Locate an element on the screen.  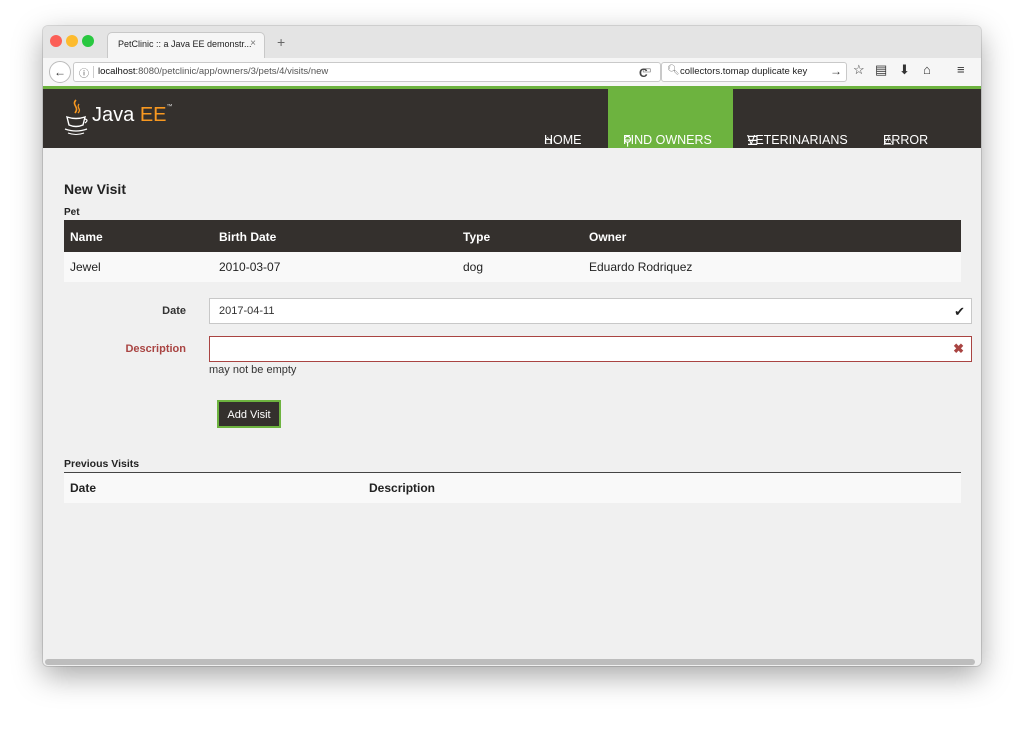
previous-visits-header: Date Description is located at coordinates (512, 488).